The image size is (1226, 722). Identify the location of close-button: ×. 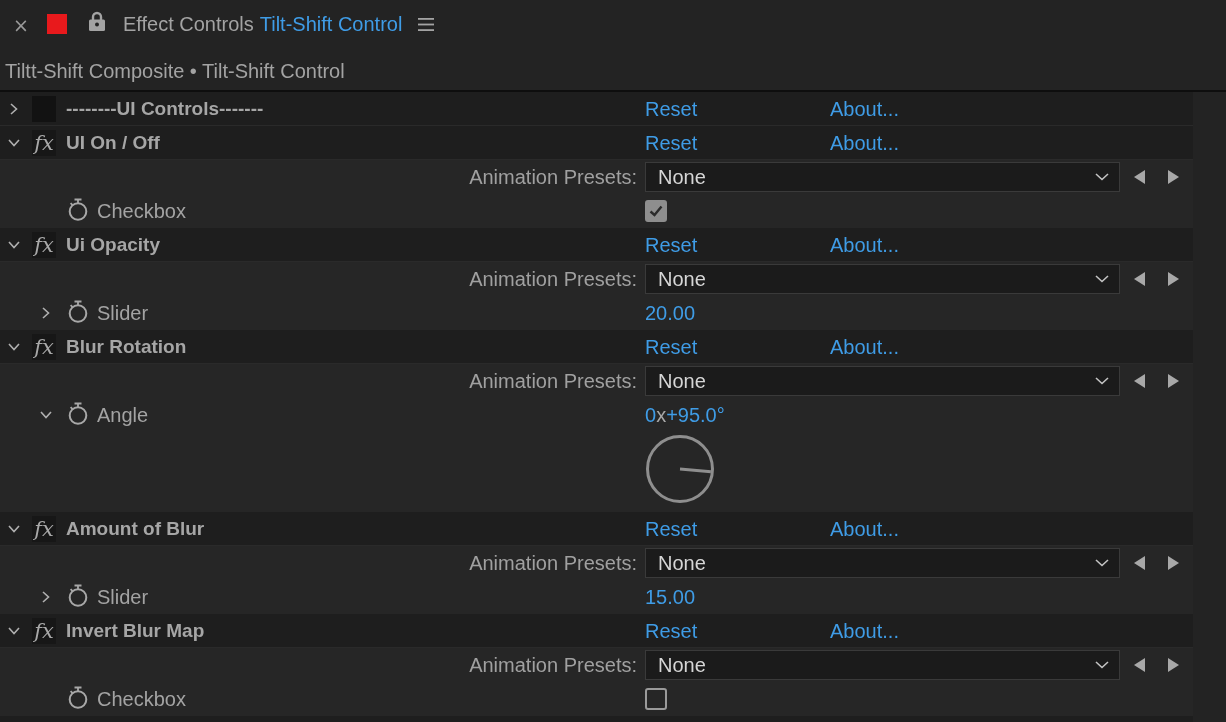
(21, 25).